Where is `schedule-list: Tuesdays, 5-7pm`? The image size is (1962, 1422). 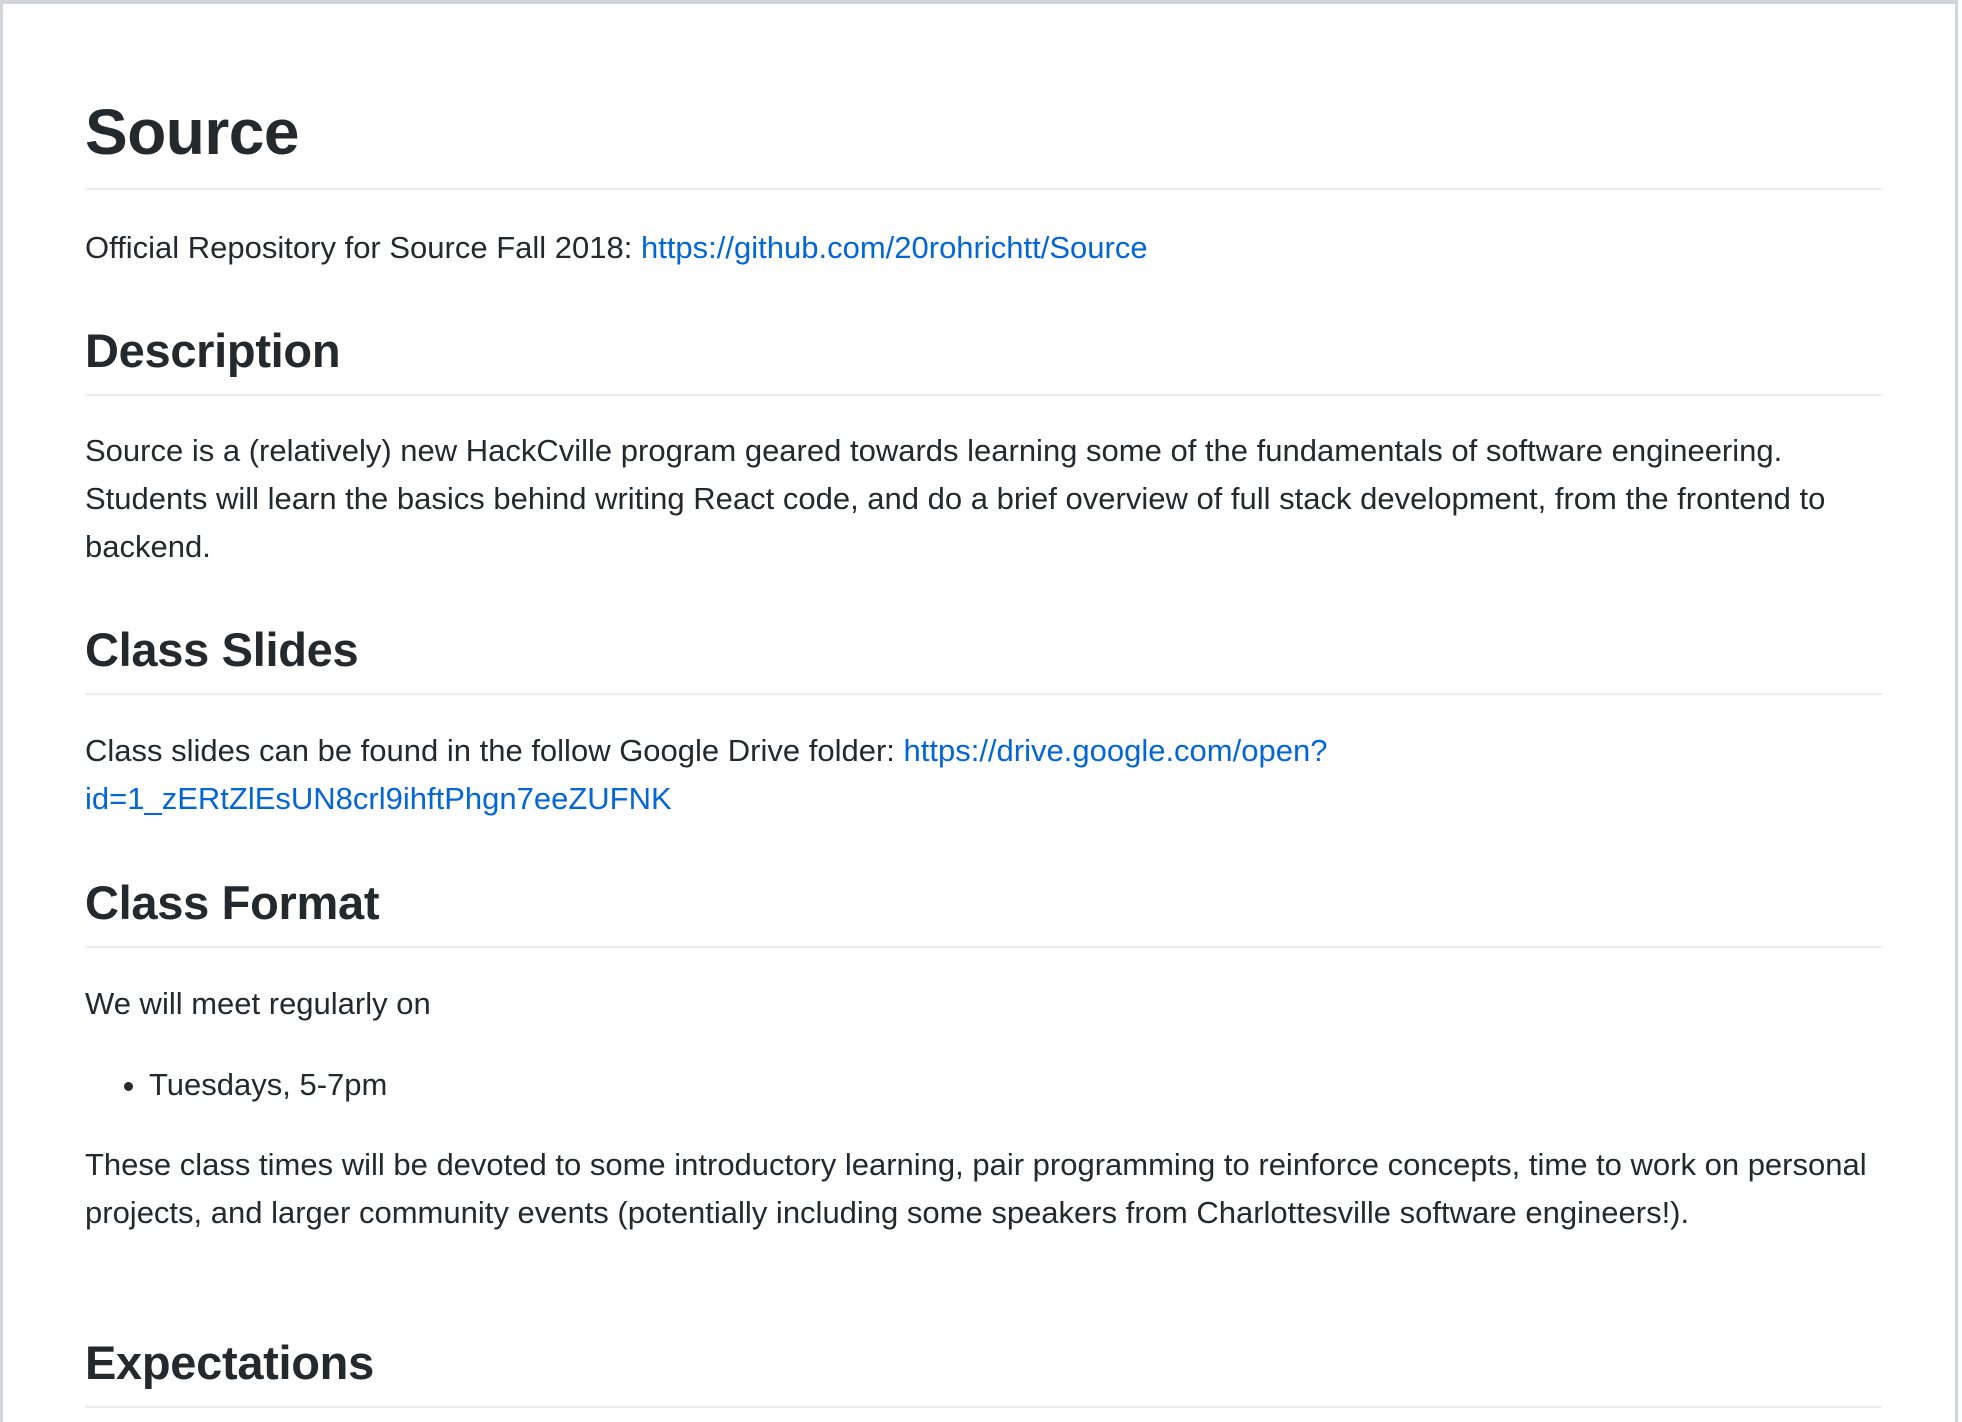 schedule-list: Tuesdays, 5-7pm is located at coordinates (236, 1085).